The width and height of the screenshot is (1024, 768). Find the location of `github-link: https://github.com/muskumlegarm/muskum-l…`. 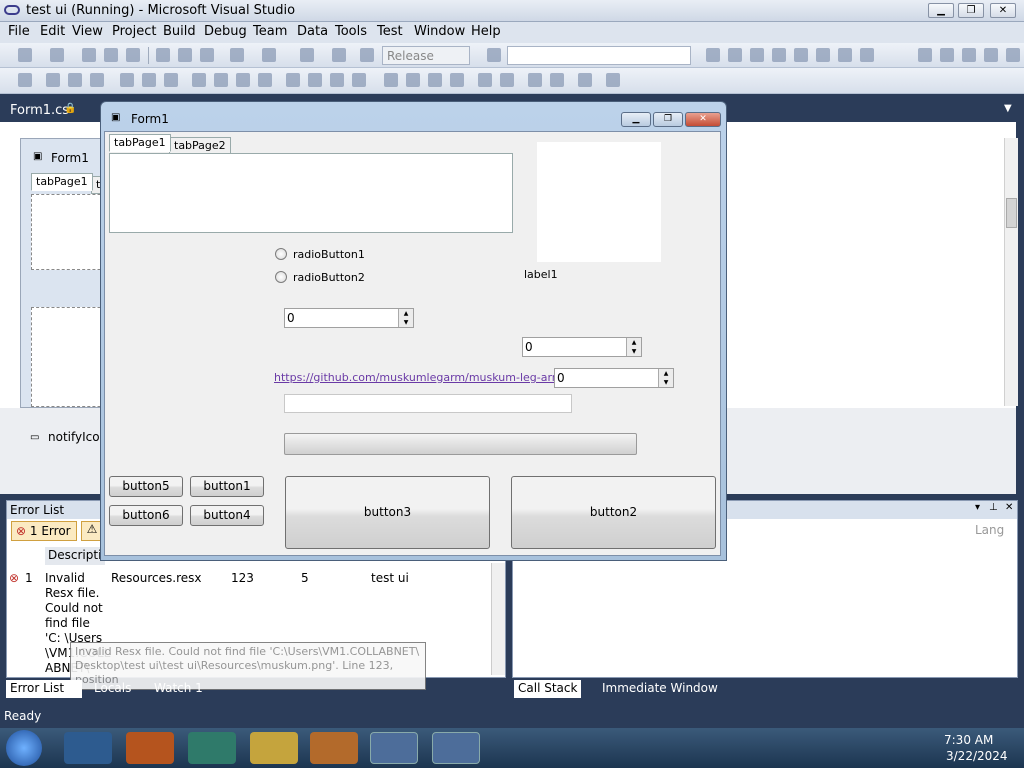

github-link: https://github.com/muskumlegarm/muskum-l… is located at coordinates (431, 377).